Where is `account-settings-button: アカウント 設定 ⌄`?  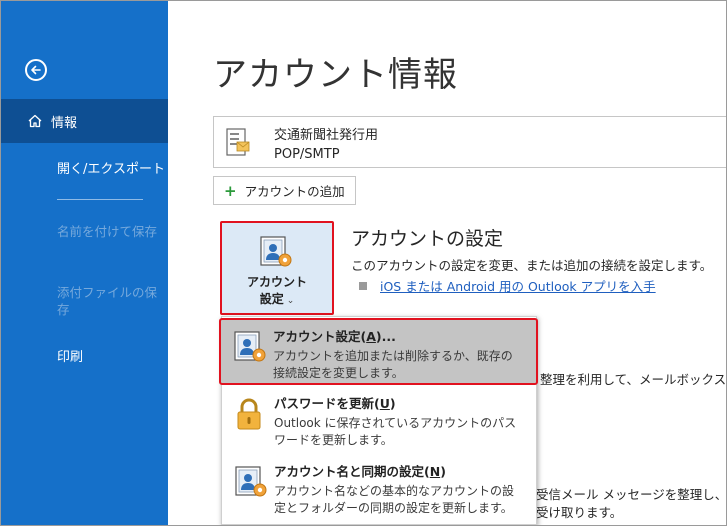 account-settings-button: アカウント 設定 ⌄ is located at coordinates (277, 268).